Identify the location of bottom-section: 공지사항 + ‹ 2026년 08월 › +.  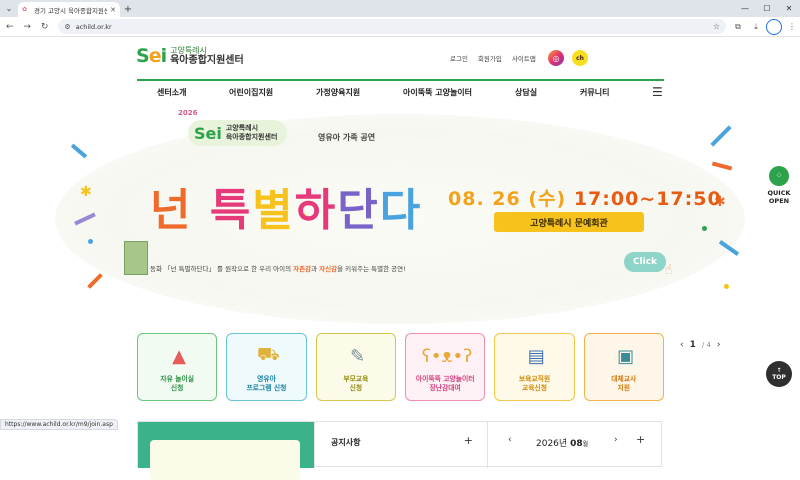
(400, 450).